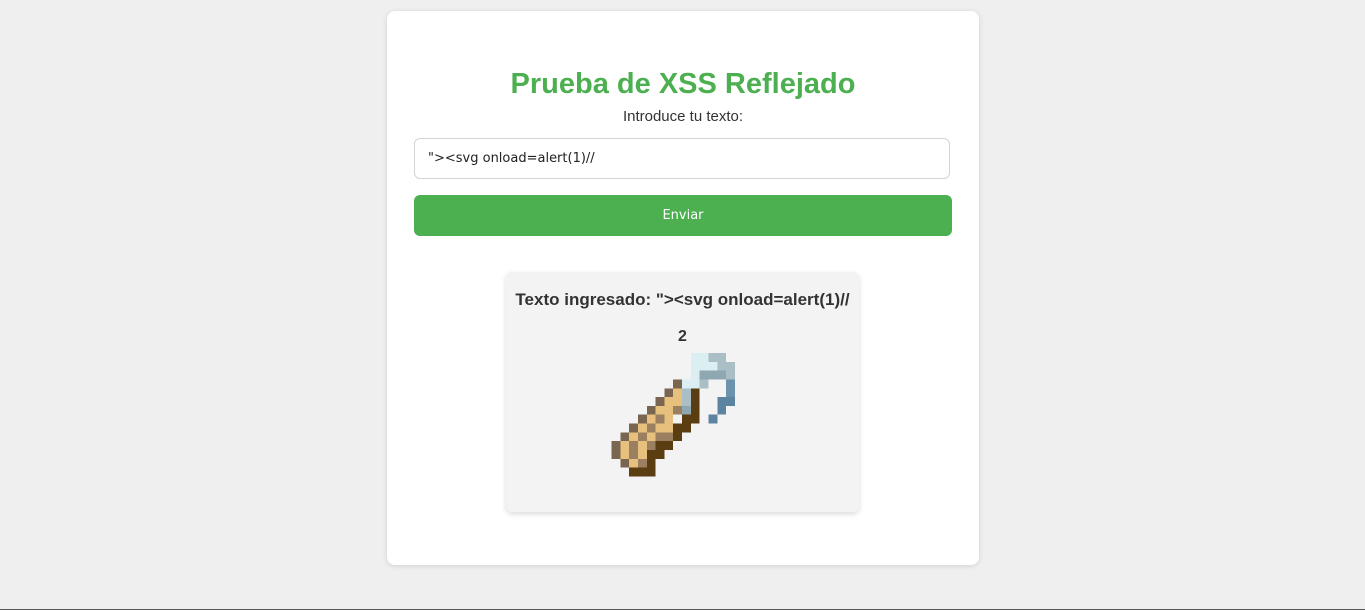 The image size is (1365, 610). Describe the element at coordinates (683, 84) in the screenshot. I see `page-title: Prueba de XSS Reflejado` at that location.